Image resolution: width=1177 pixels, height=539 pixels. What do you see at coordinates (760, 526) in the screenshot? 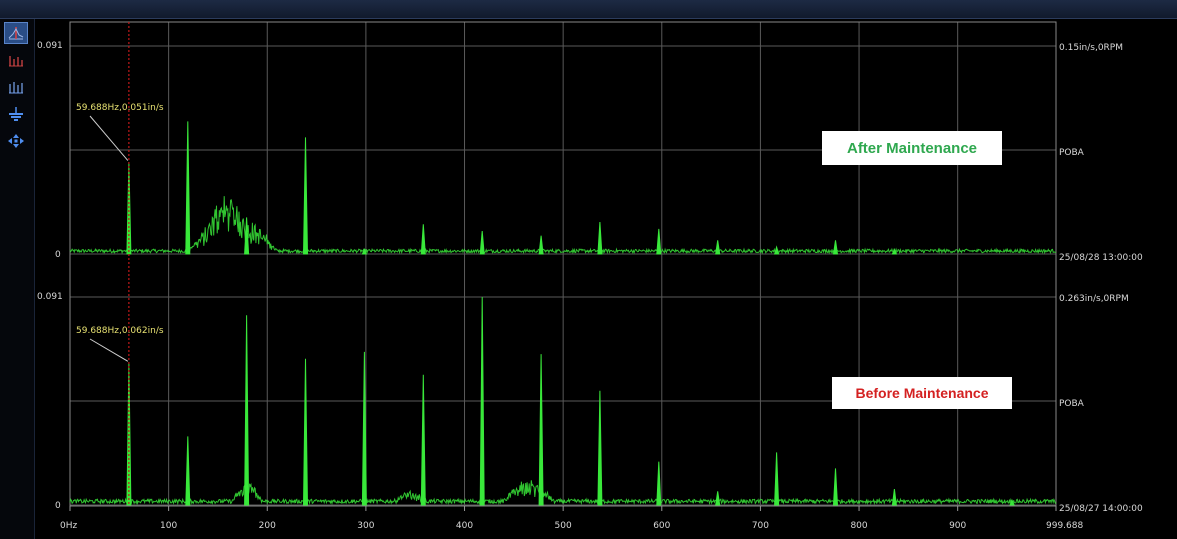
I see `x-tick-label: 700` at bounding box center [760, 526].